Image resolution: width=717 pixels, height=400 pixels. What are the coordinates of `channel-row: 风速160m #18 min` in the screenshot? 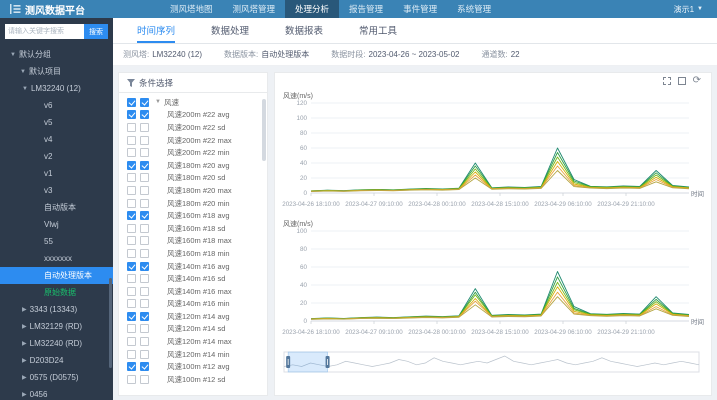 It's located at (193, 253).